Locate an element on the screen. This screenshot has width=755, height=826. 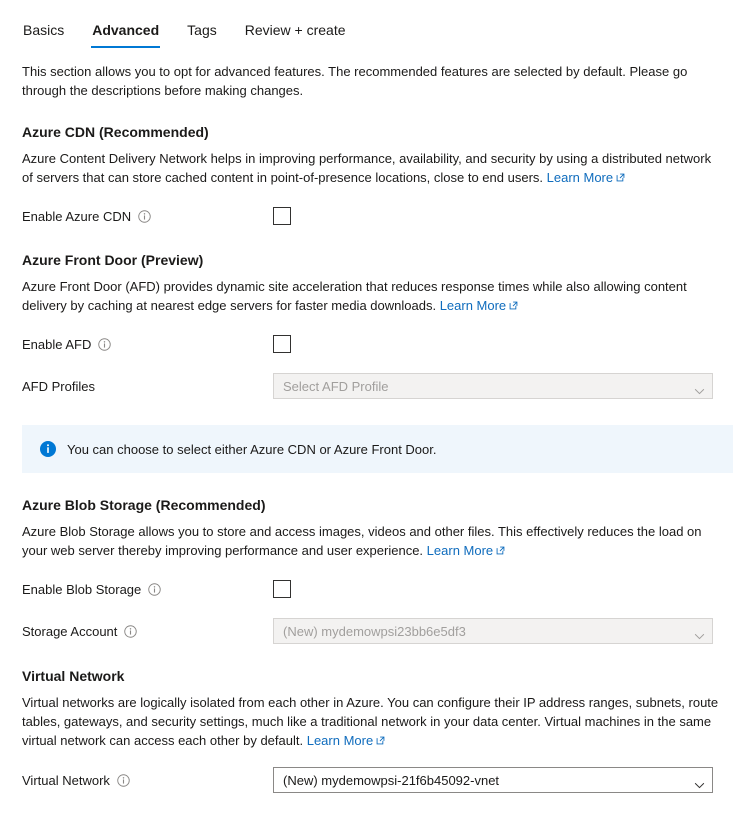
tab-tags: Tags is located at coordinates (202, 34).